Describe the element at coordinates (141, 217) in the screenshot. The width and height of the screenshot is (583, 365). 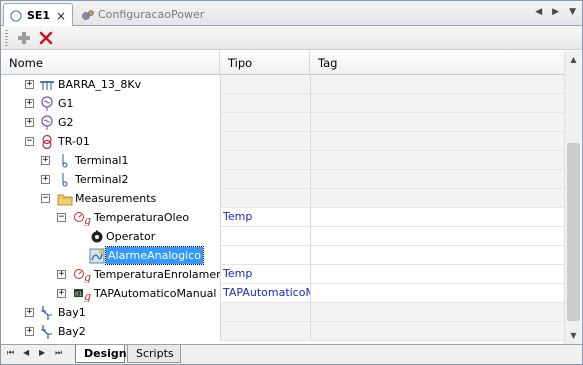
I see `node-label: TemperaturaOleo` at that location.